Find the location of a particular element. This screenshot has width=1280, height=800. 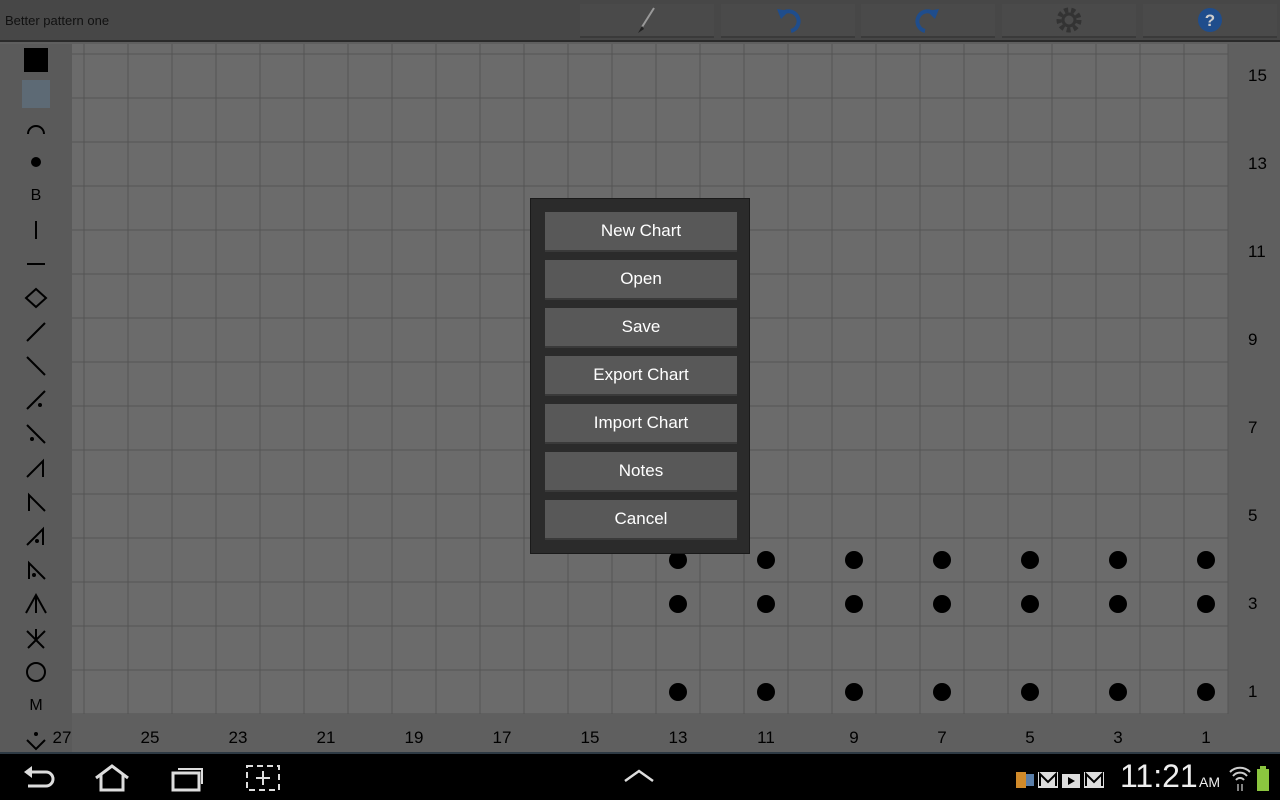

pattern-title: Better pattern one is located at coordinates (57, 20).